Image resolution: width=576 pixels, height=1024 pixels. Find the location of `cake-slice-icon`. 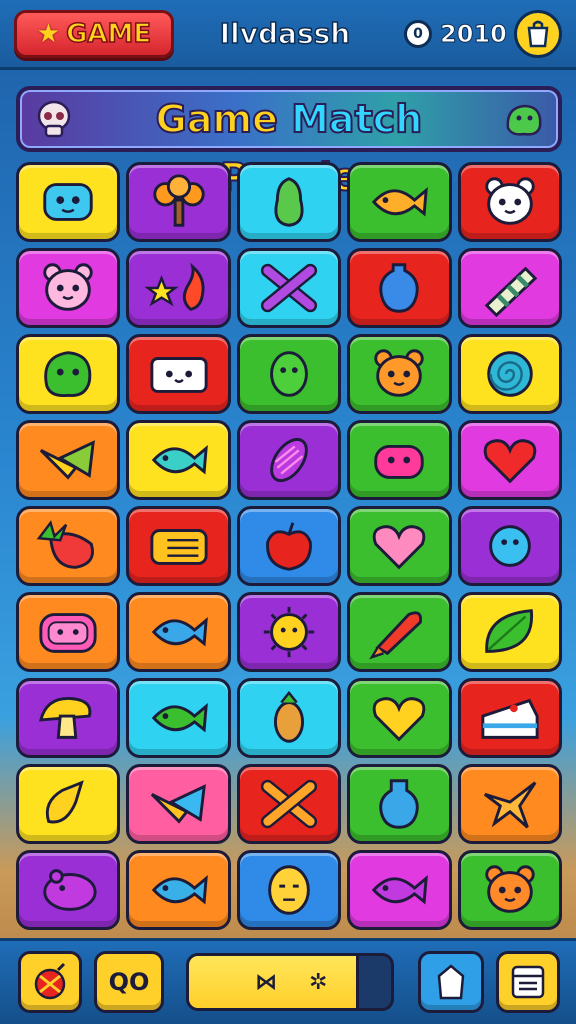

cake-slice-icon is located at coordinates (510, 718).